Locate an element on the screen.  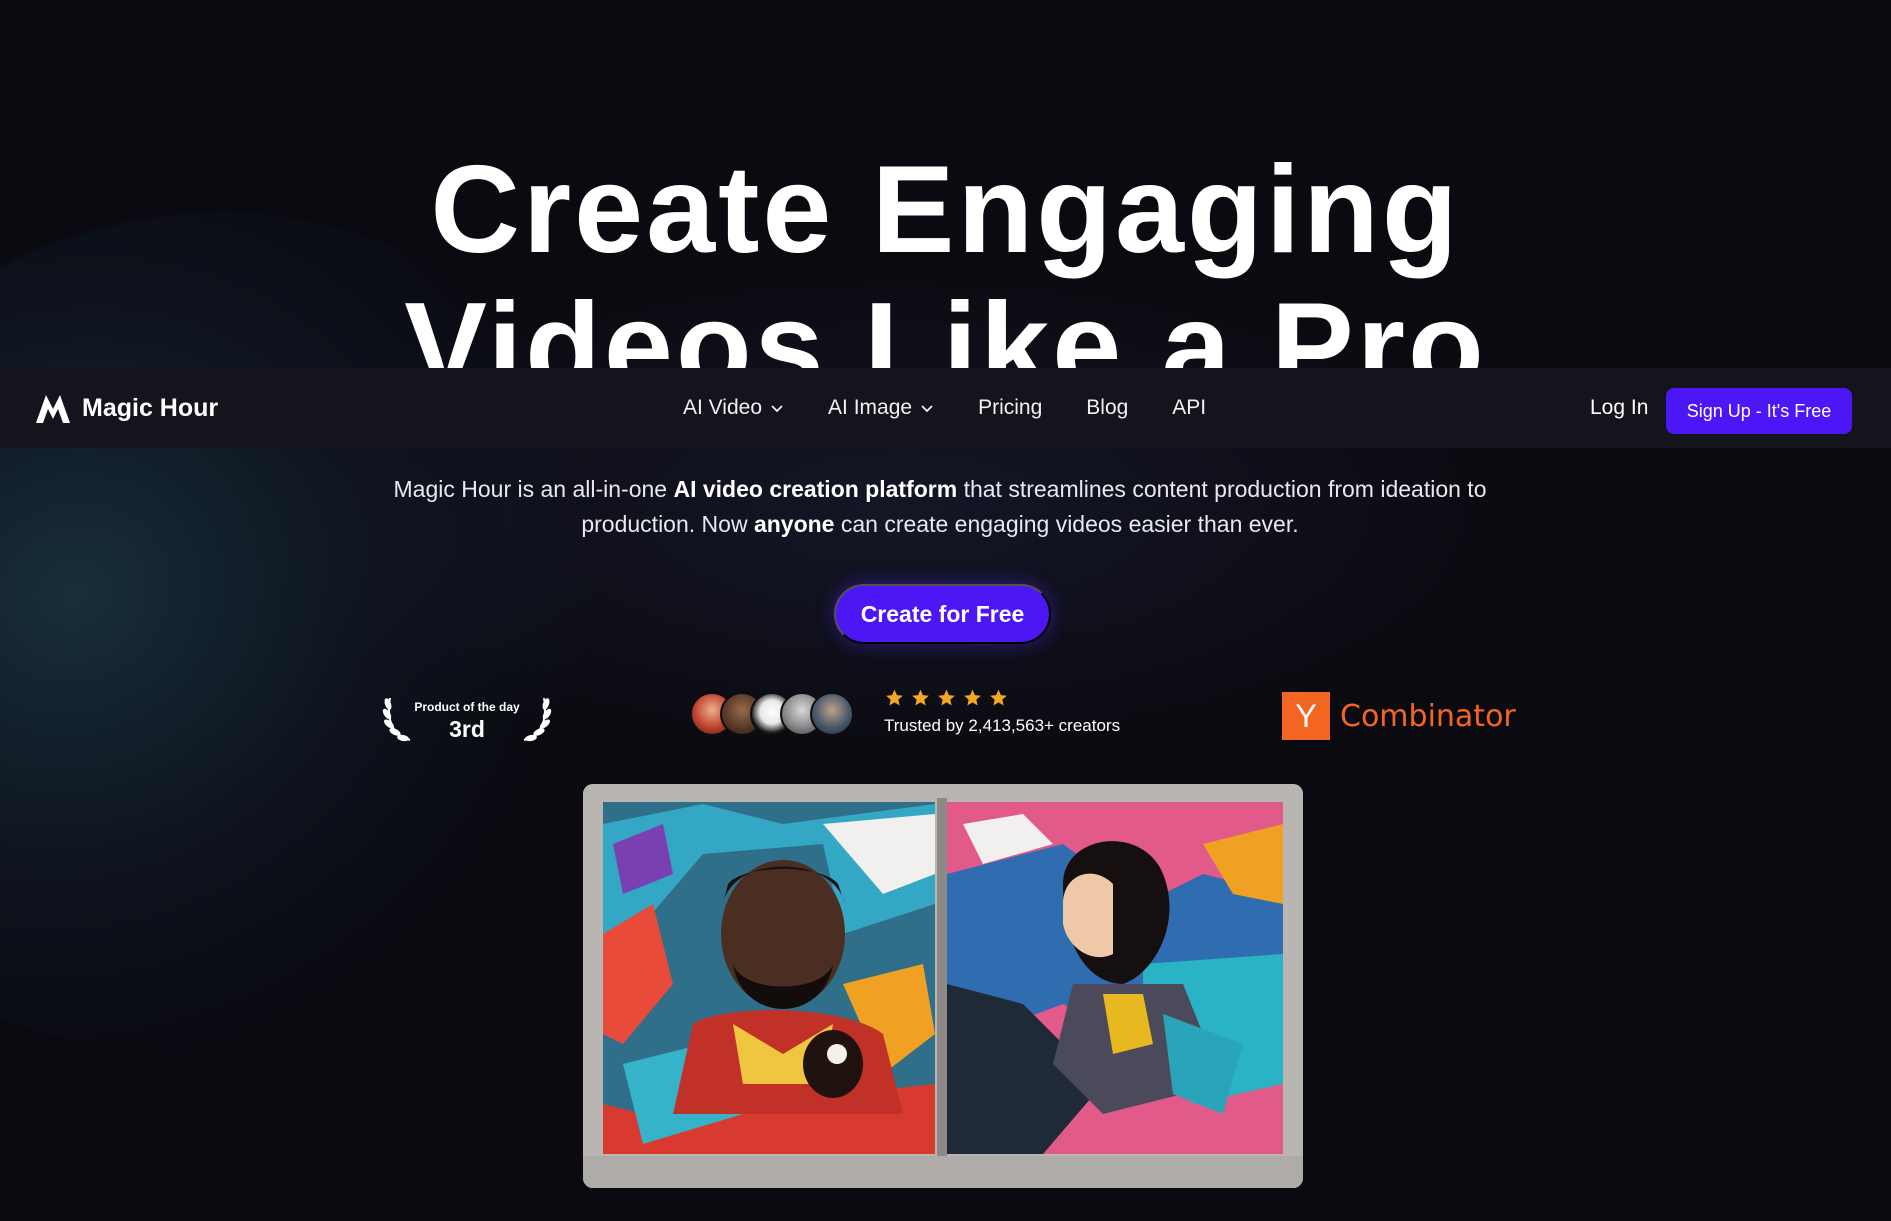
rating-stars is located at coordinates (946, 698).